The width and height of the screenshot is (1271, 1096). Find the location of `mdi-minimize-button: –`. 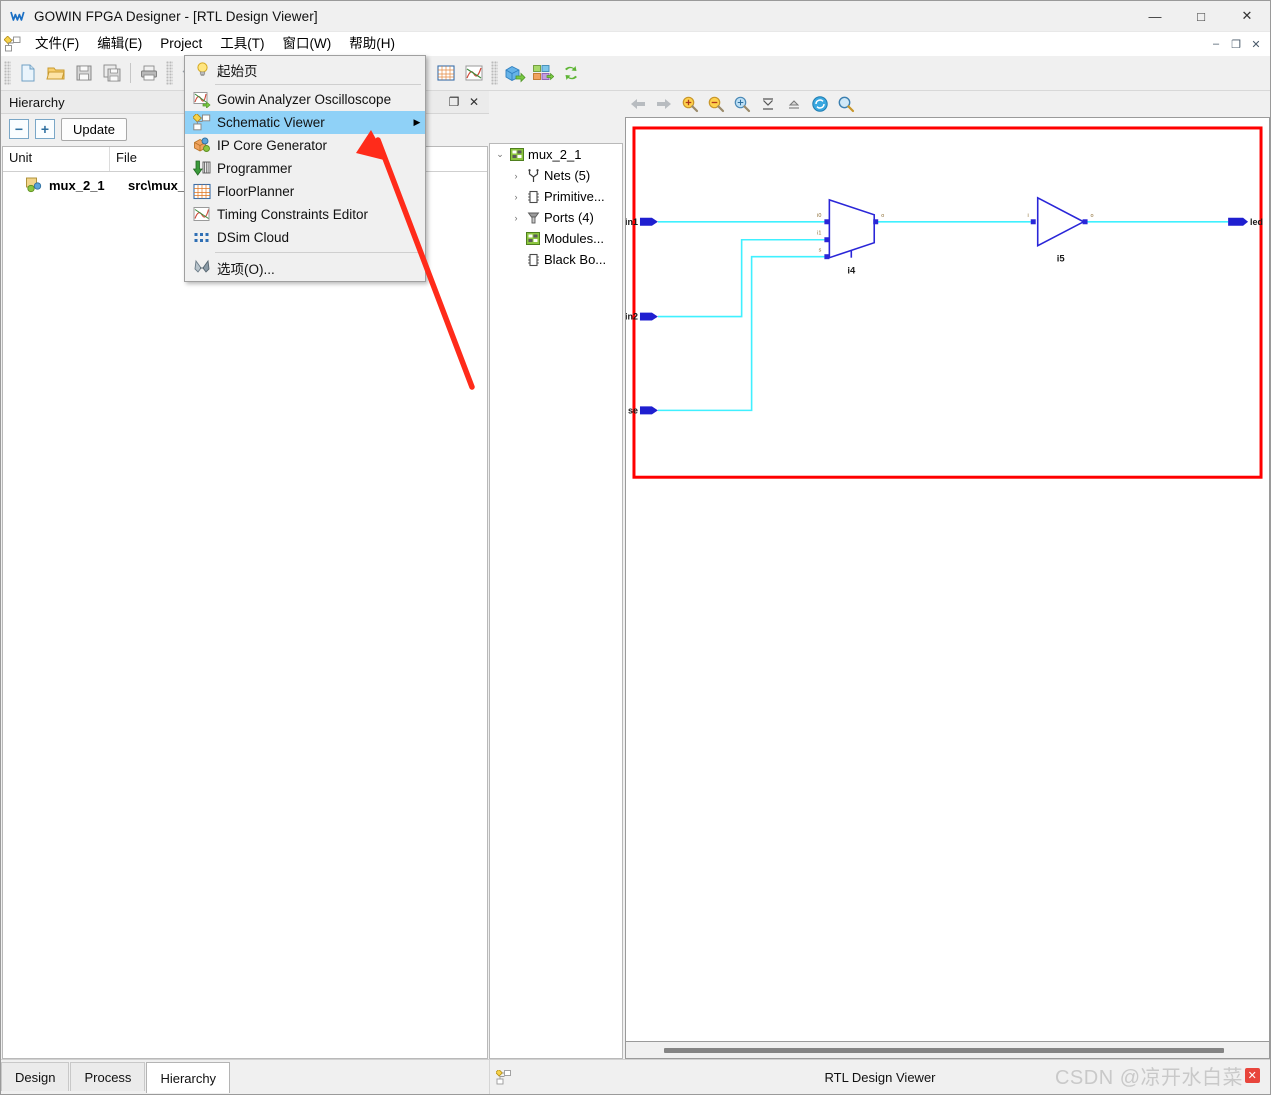

mdi-minimize-button: – is located at coordinates (1216, 44).